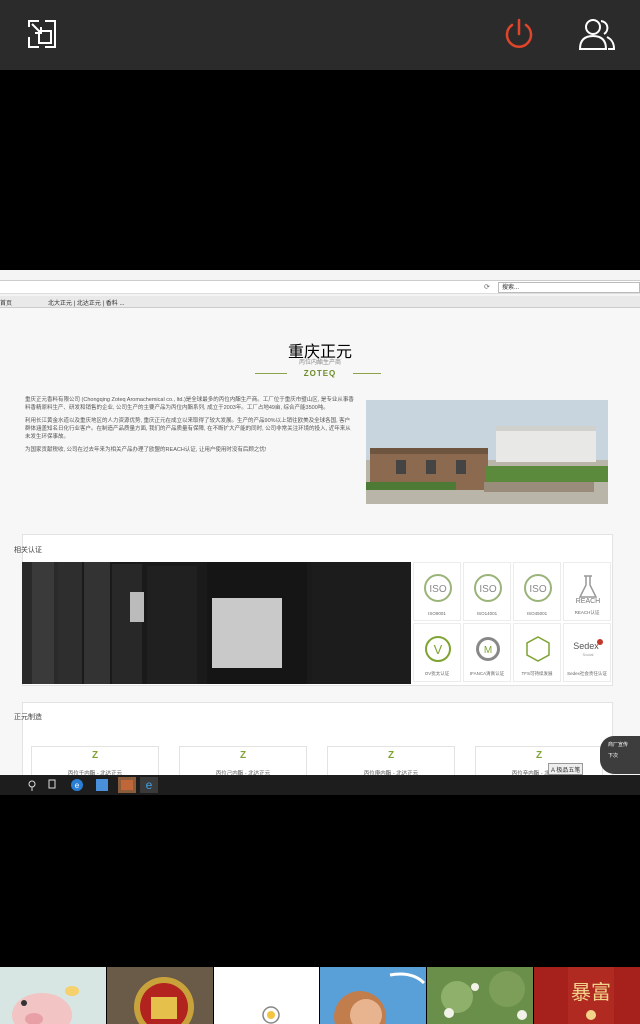 The width and height of the screenshot is (640, 1024). Describe the element at coordinates (587, 673) in the screenshot. I see `cert-label: Sedex社会责任认证` at that location.